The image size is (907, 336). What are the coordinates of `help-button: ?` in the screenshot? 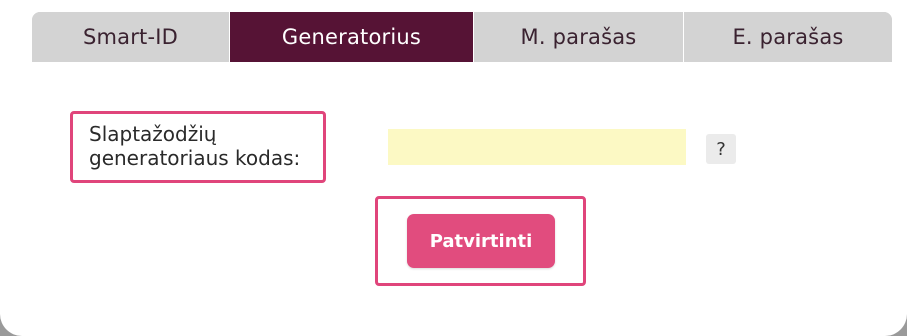 It's located at (721, 149).